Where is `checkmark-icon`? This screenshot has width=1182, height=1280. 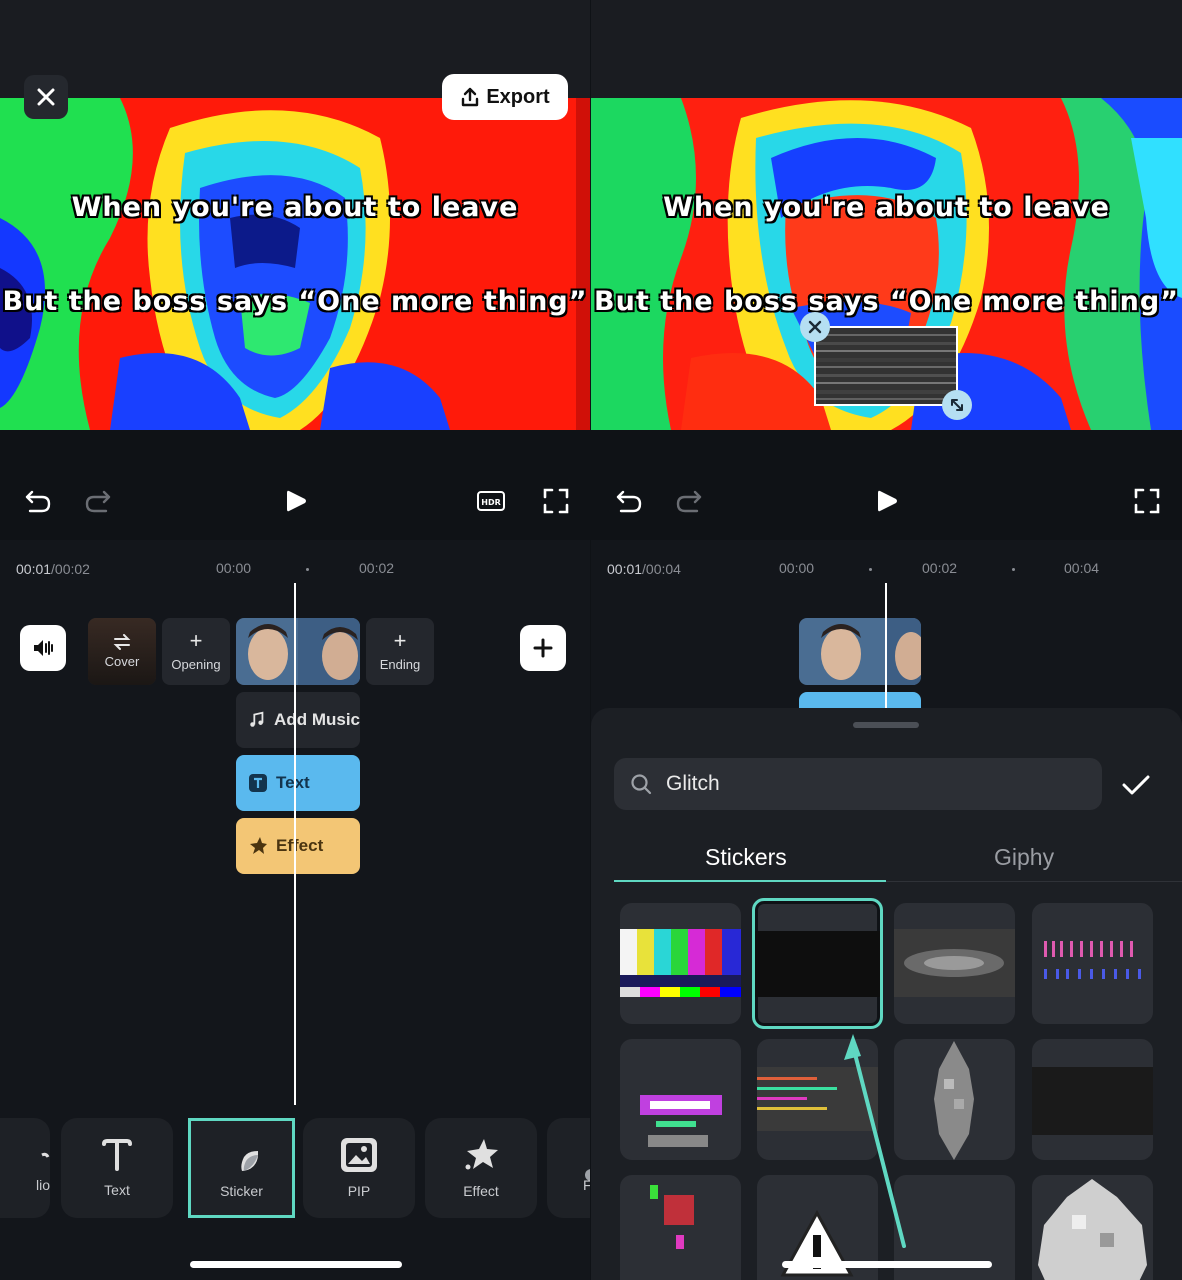
checkmark-icon is located at coordinates (1136, 785).